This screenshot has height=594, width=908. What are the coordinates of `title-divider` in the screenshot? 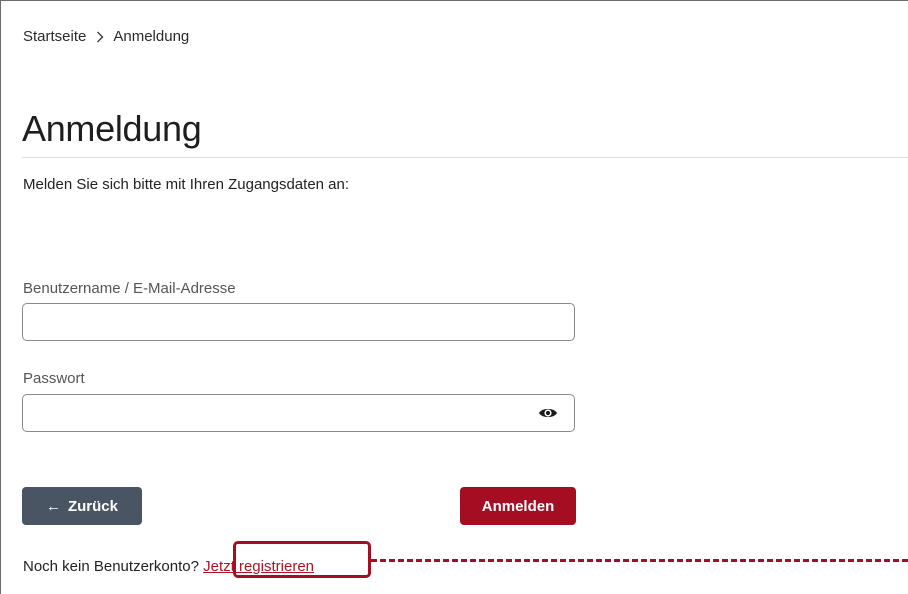 It's located at (465, 157).